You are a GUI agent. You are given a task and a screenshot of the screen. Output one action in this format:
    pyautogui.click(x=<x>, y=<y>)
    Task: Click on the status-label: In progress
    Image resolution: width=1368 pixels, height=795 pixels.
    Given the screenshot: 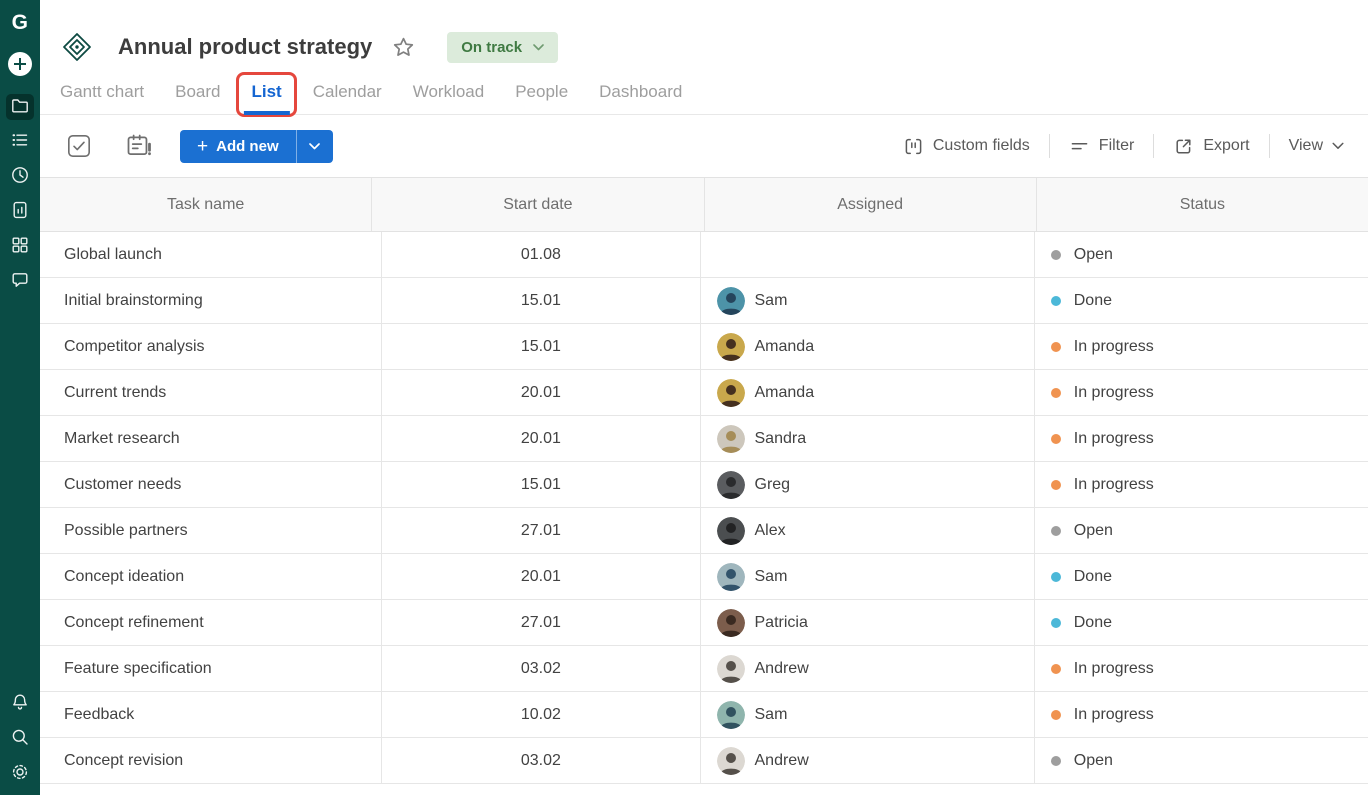 What is the action you would take?
    pyautogui.click(x=1113, y=346)
    